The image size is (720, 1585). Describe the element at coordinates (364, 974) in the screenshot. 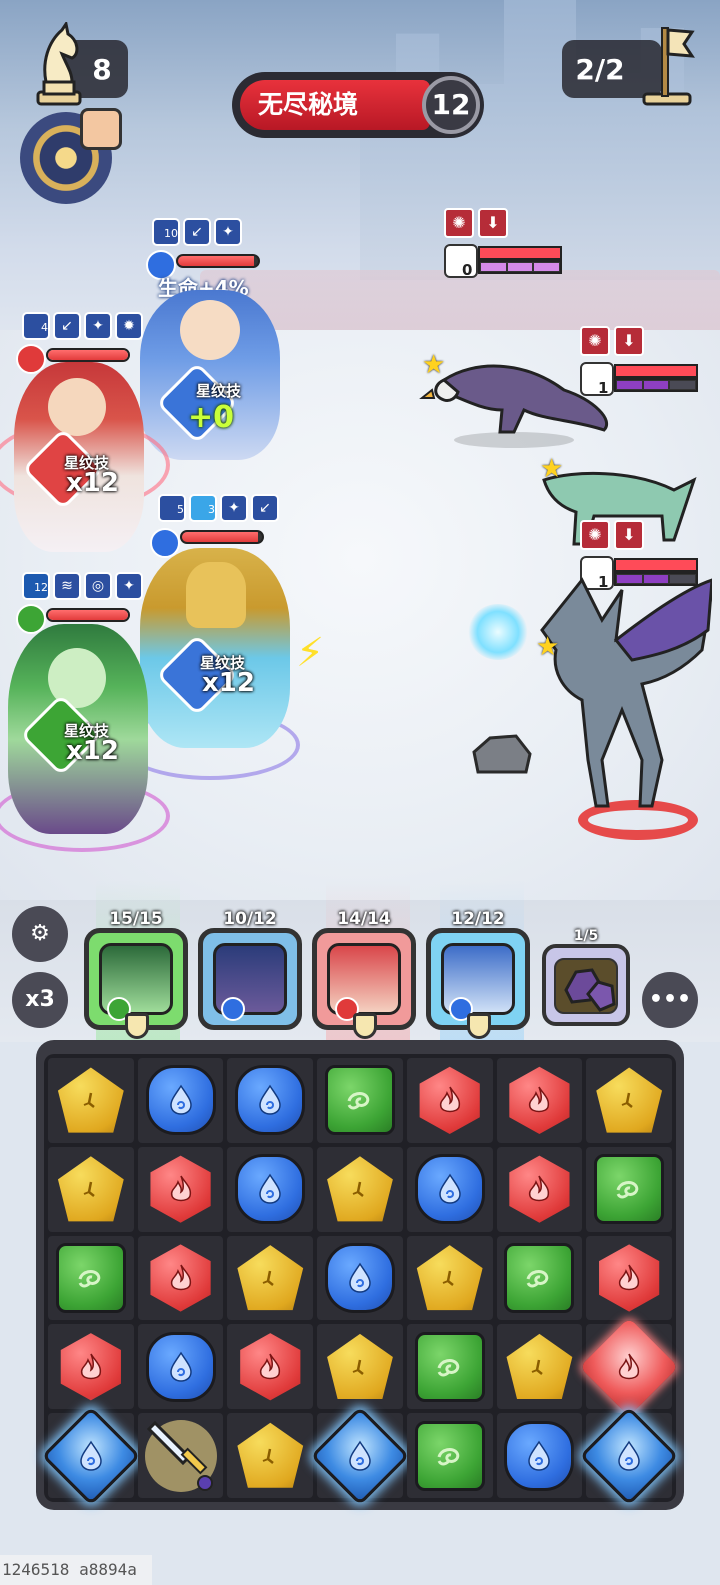

I see `team-slot-priestess: 14/14` at that location.